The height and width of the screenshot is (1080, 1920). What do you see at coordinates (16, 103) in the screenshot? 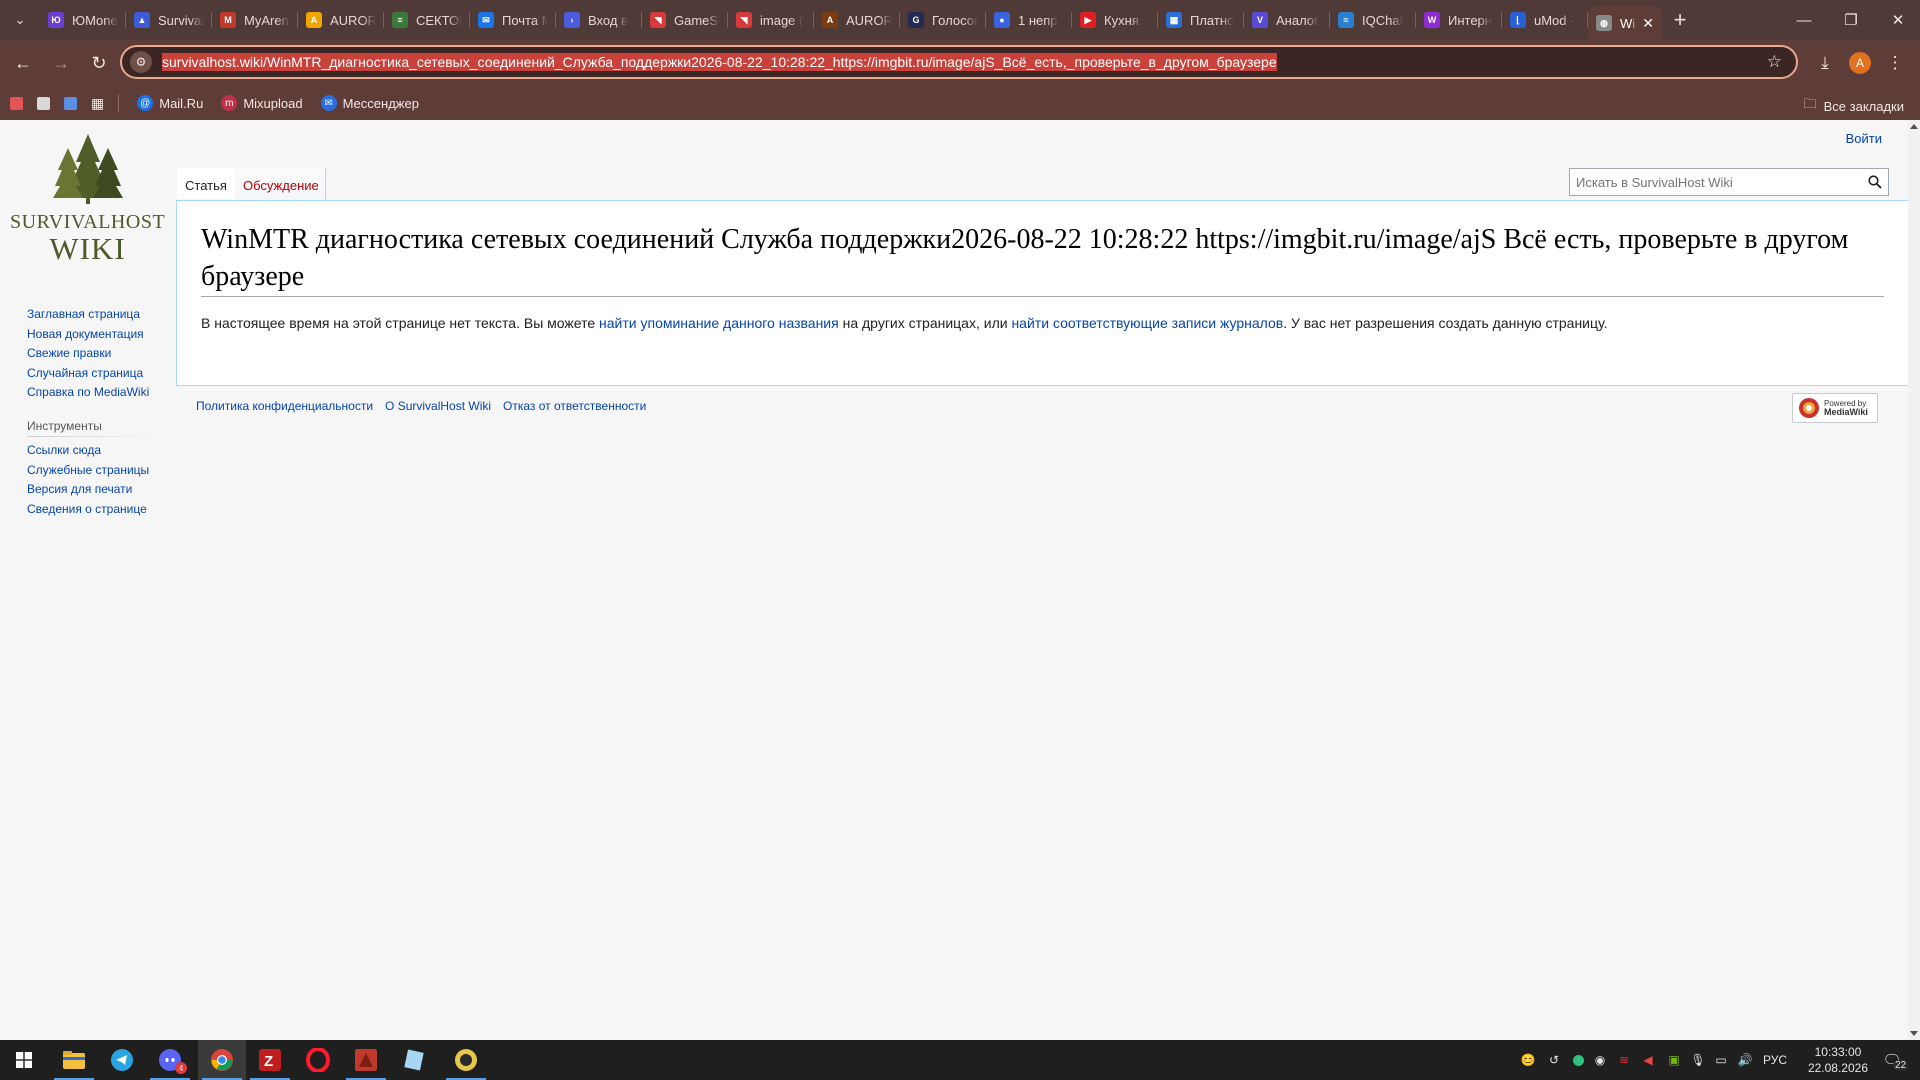
I see `bookmark-red-icon` at bounding box center [16, 103].